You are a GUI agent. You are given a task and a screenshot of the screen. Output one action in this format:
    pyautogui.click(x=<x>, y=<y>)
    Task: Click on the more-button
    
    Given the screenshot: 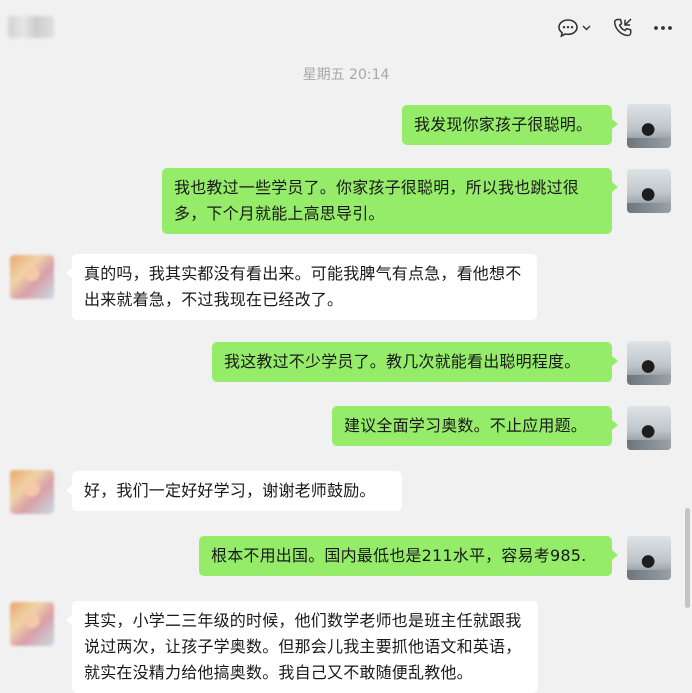 What is the action you would take?
    pyautogui.click(x=663, y=28)
    